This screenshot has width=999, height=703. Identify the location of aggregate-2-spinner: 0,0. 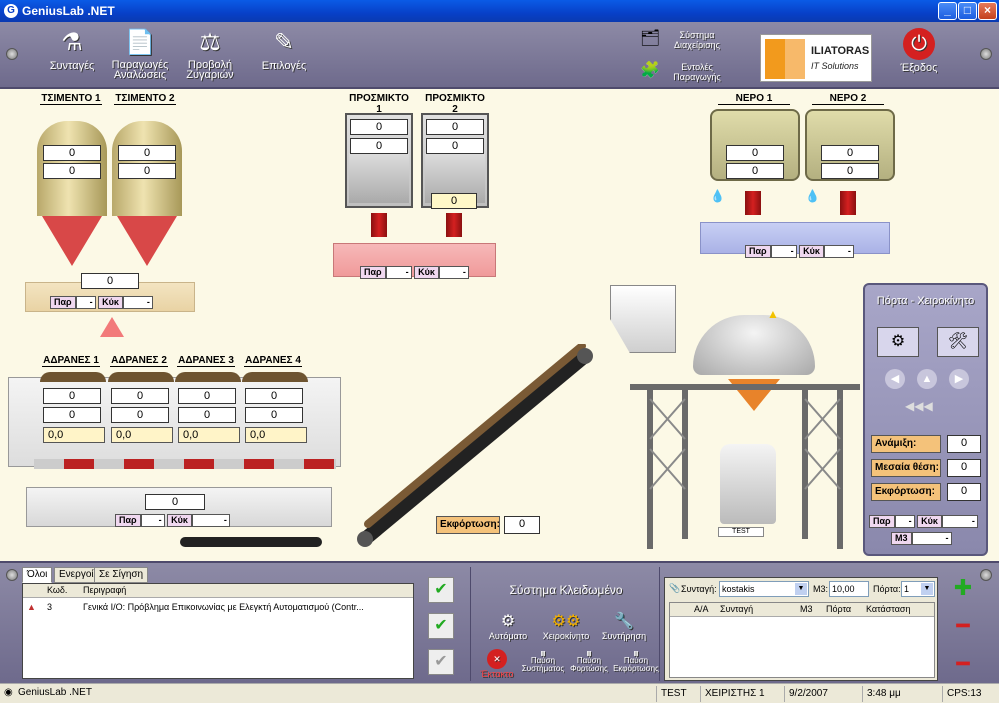
(142, 435).